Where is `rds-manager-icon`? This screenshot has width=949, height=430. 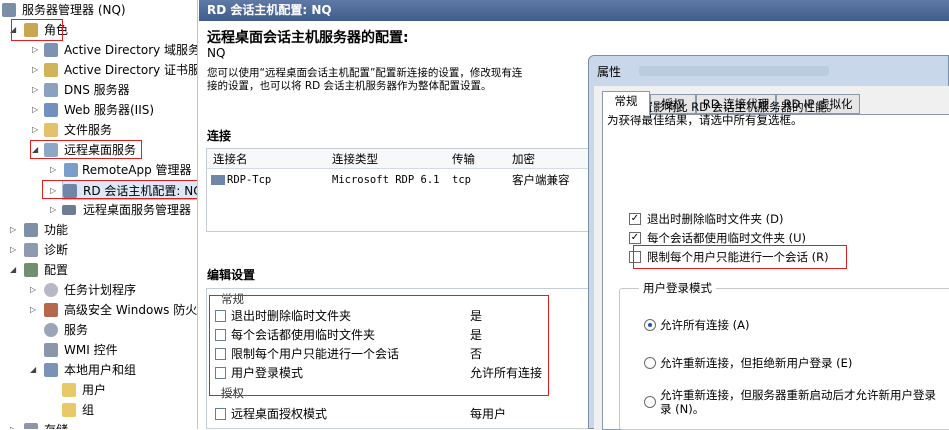 rds-manager-icon is located at coordinates (69, 210).